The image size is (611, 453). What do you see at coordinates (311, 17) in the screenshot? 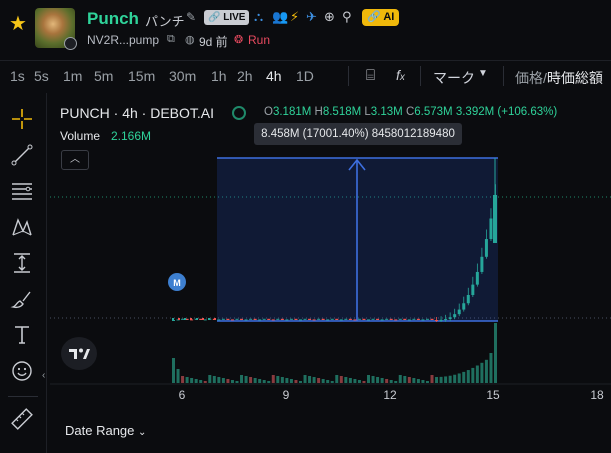
I see `twitter-icon: ✈` at bounding box center [311, 17].